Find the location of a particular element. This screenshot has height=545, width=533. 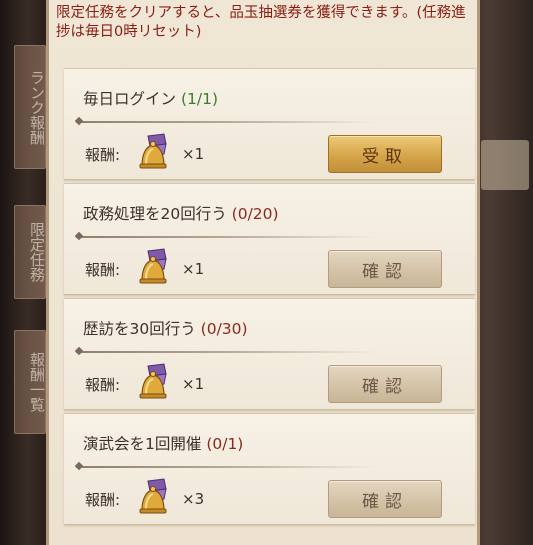

task-progress: (0/20) is located at coordinates (255, 214).